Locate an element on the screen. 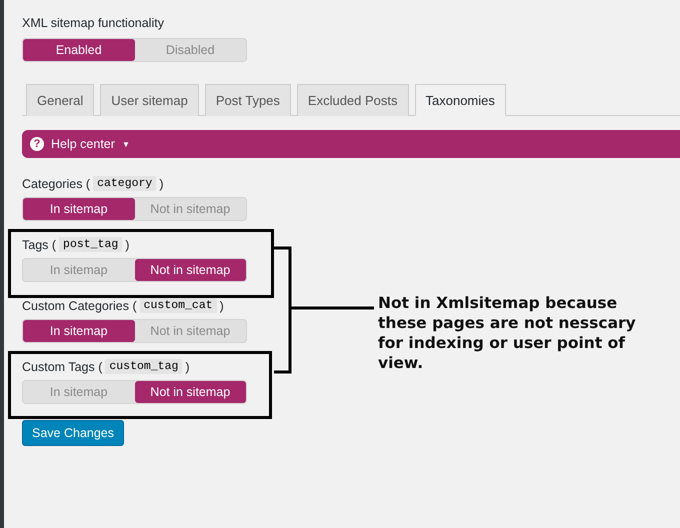 The image size is (680, 528). caret-icon: ▼ is located at coordinates (126, 144).